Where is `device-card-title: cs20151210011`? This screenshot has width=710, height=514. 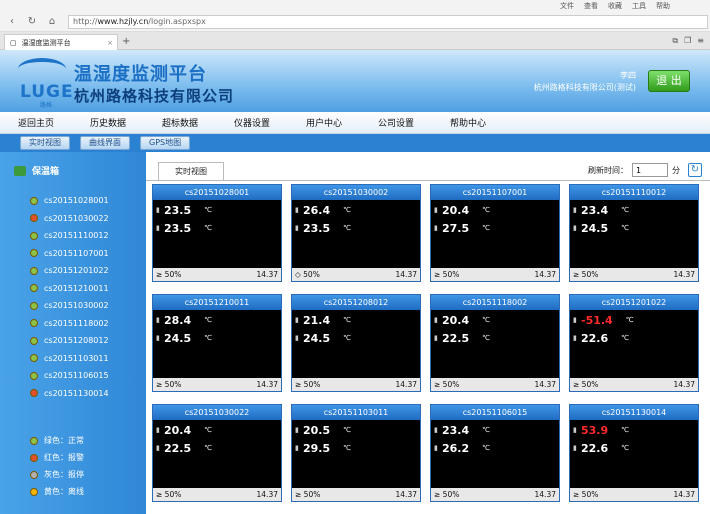
device-card-title: cs20151210011 is located at coordinates (217, 302).